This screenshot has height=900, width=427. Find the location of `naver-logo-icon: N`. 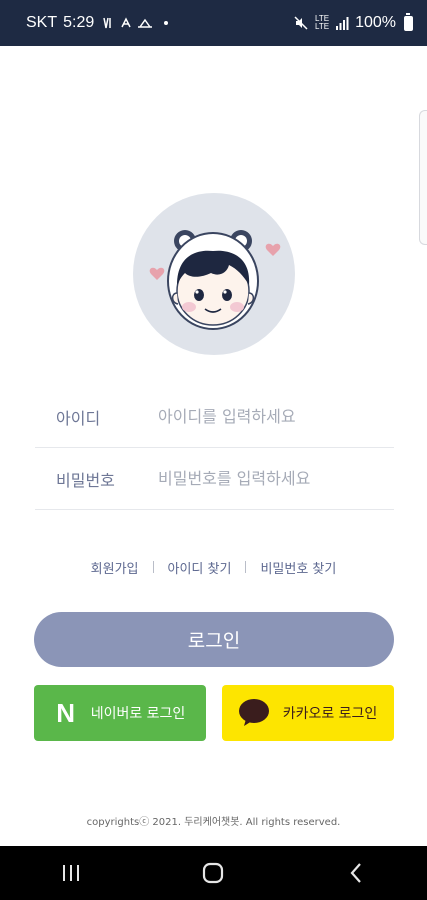

naver-logo-icon: N is located at coordinates (66, 712).